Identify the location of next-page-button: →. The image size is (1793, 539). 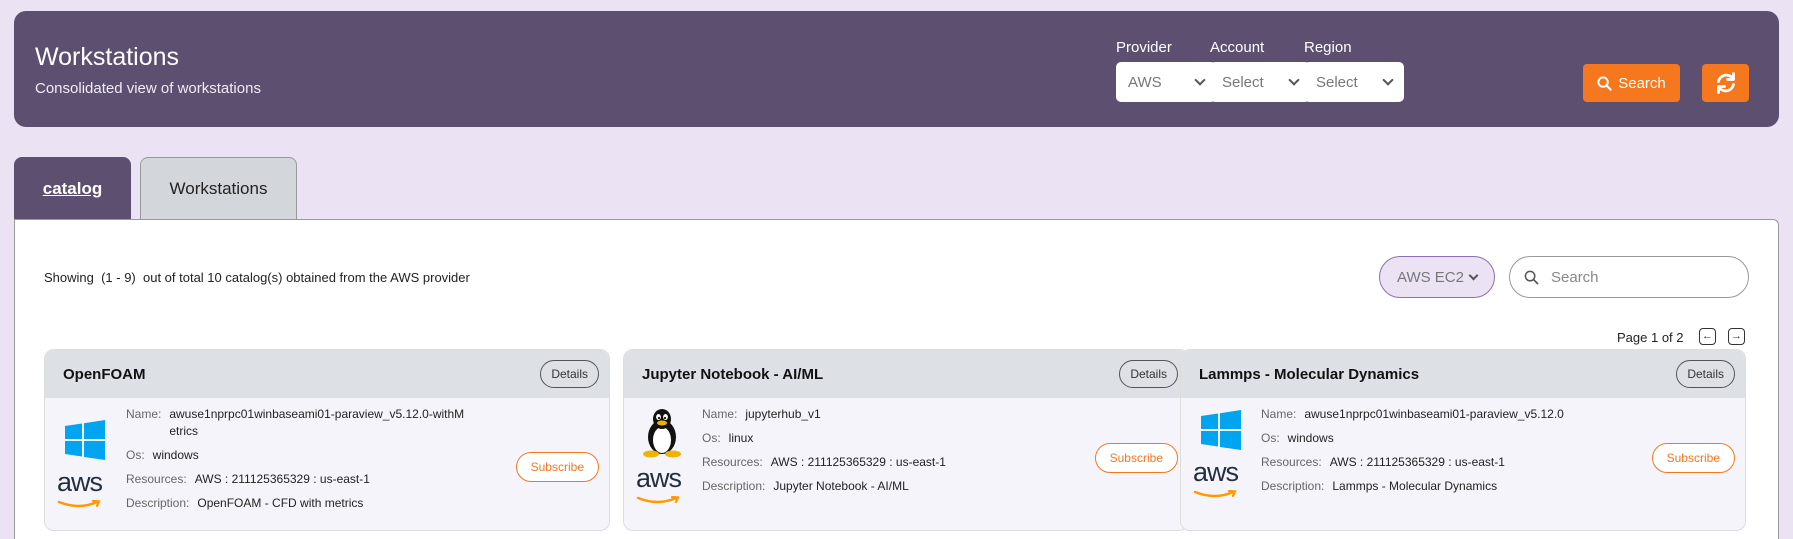
(1736, 336).